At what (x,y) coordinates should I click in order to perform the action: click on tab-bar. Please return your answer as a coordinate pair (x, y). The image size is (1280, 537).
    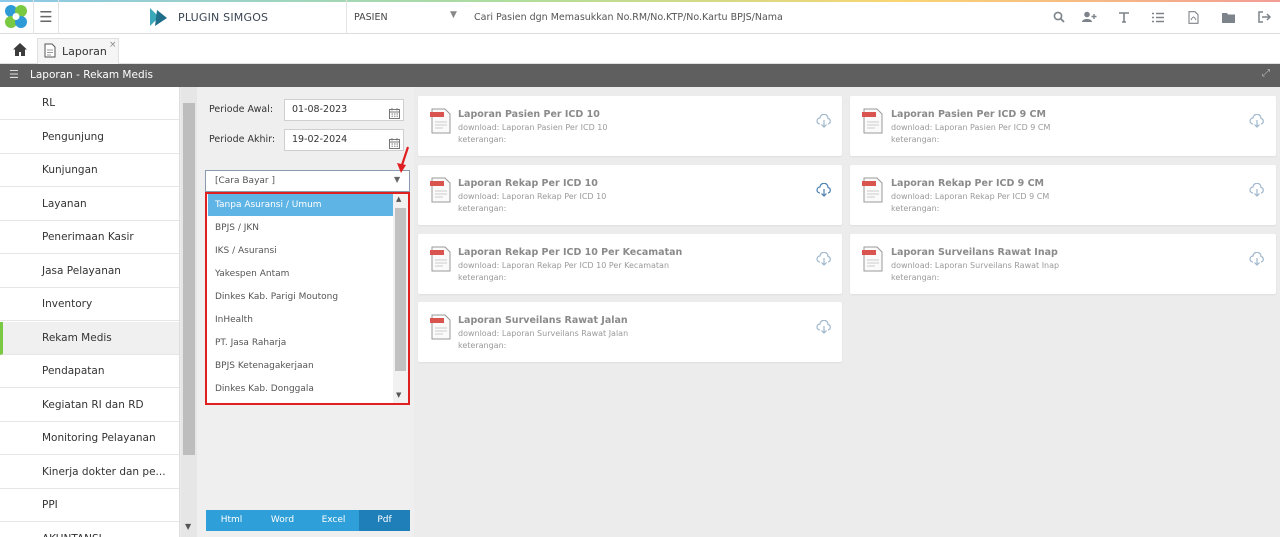
    Looking at the image, I should click on (640, 49).